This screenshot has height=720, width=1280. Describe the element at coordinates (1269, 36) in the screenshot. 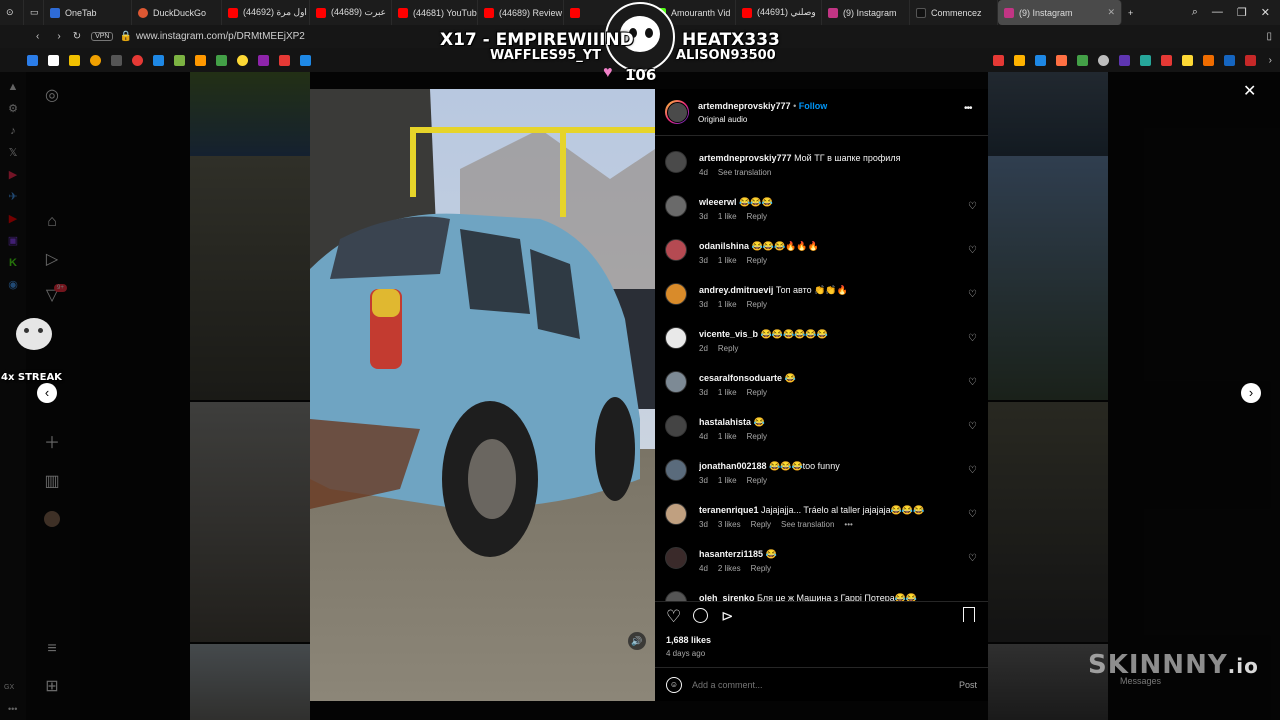

I see `sidebar-toggle-icon: ▯` at that location.